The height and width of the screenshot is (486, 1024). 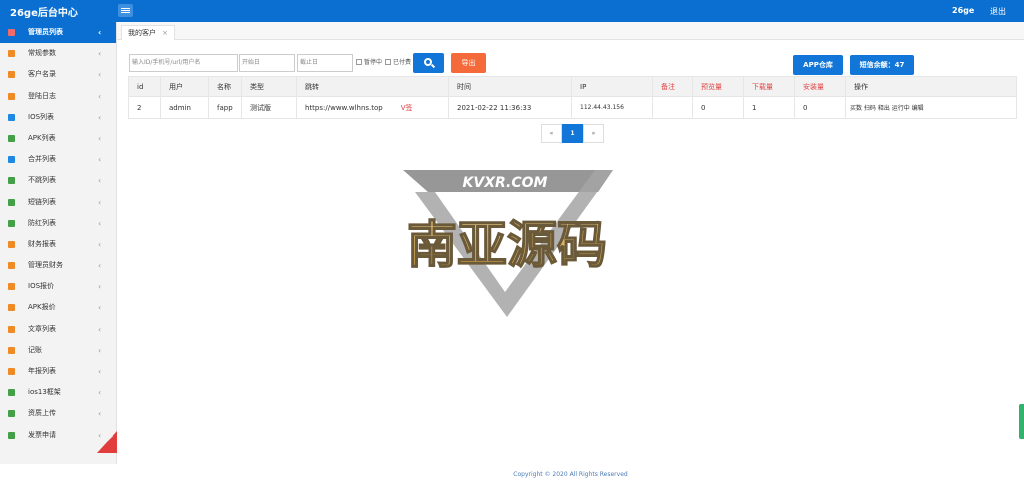 What do you see at coordinates (428, 63) in the screenshot?
I see `search-button` at bounding box center [428, 63].